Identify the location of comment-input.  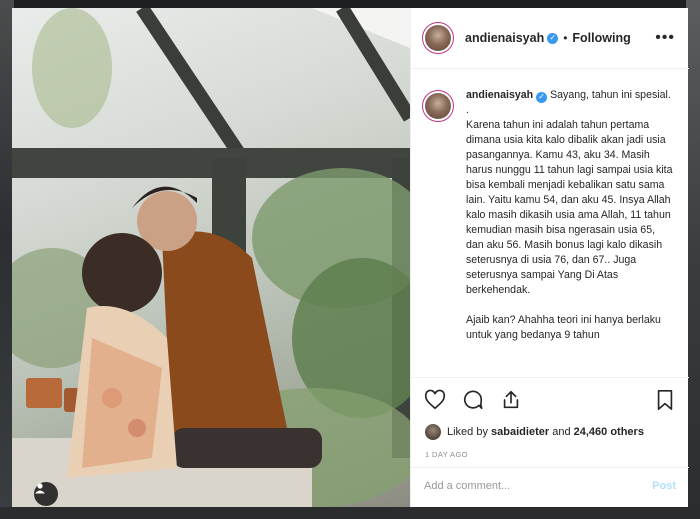
(538, 485).